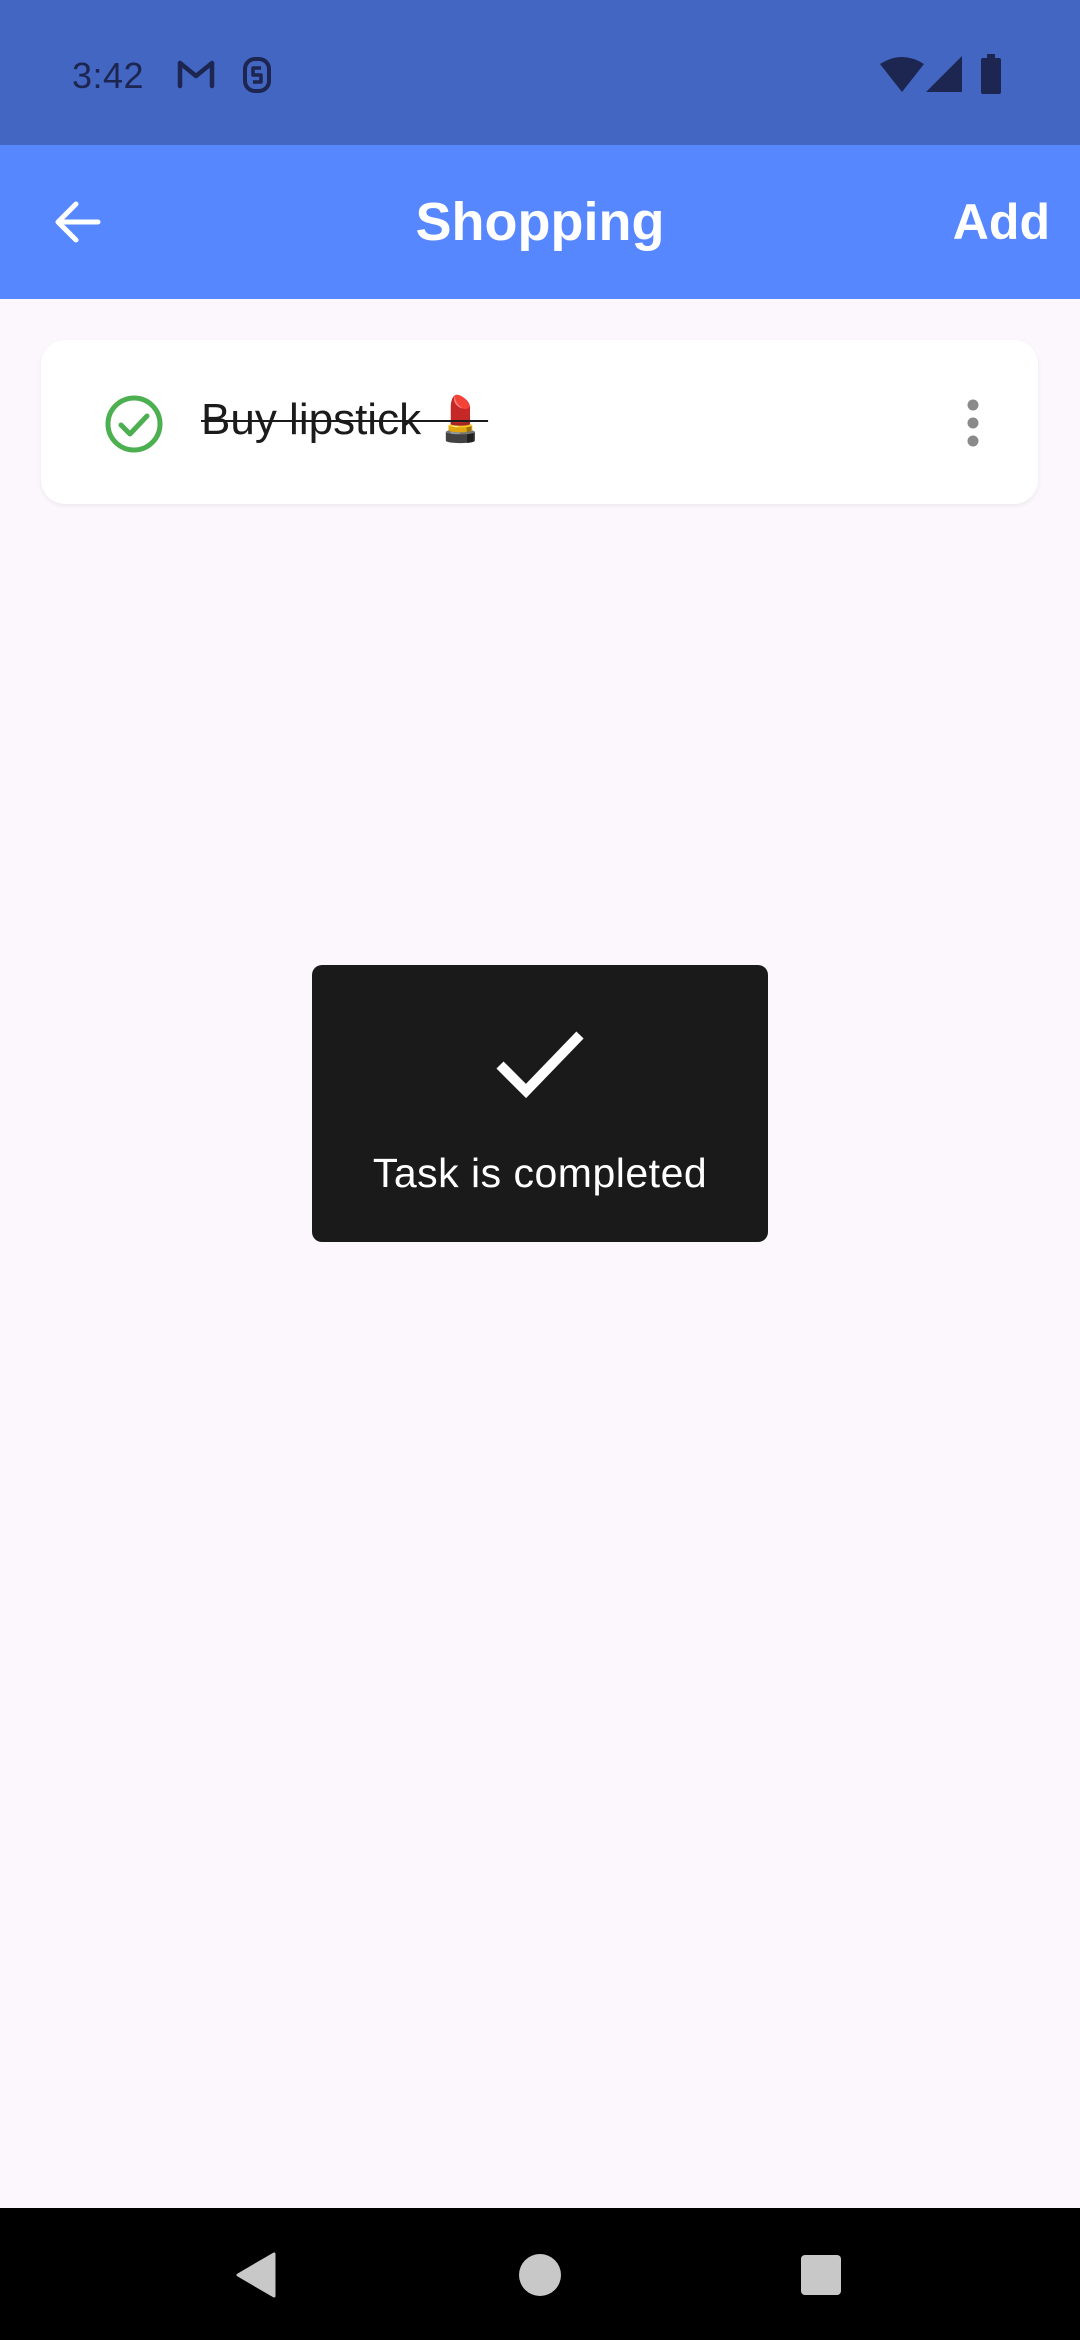 Image resolution: width=1080 pixels, height=2340 pixels. Describe the element at coordinates (540, 72) in the screenshot. I see `status-bar: 3:42` at that location.